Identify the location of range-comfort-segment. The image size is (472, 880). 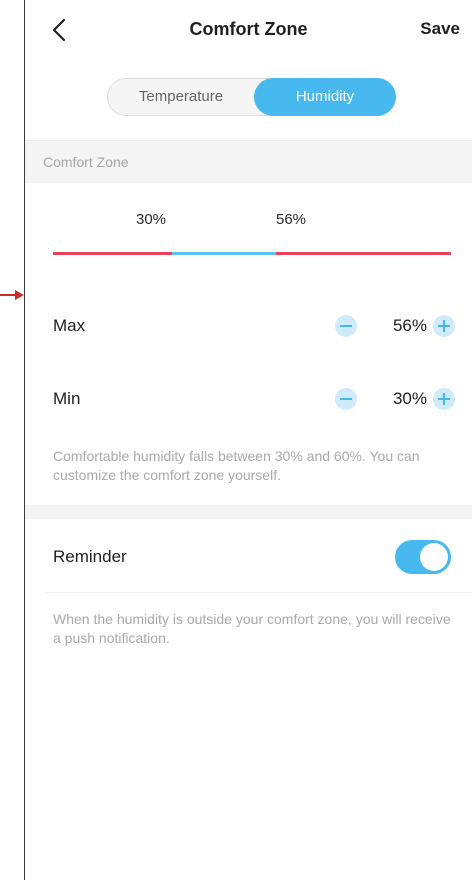
(224, 253).